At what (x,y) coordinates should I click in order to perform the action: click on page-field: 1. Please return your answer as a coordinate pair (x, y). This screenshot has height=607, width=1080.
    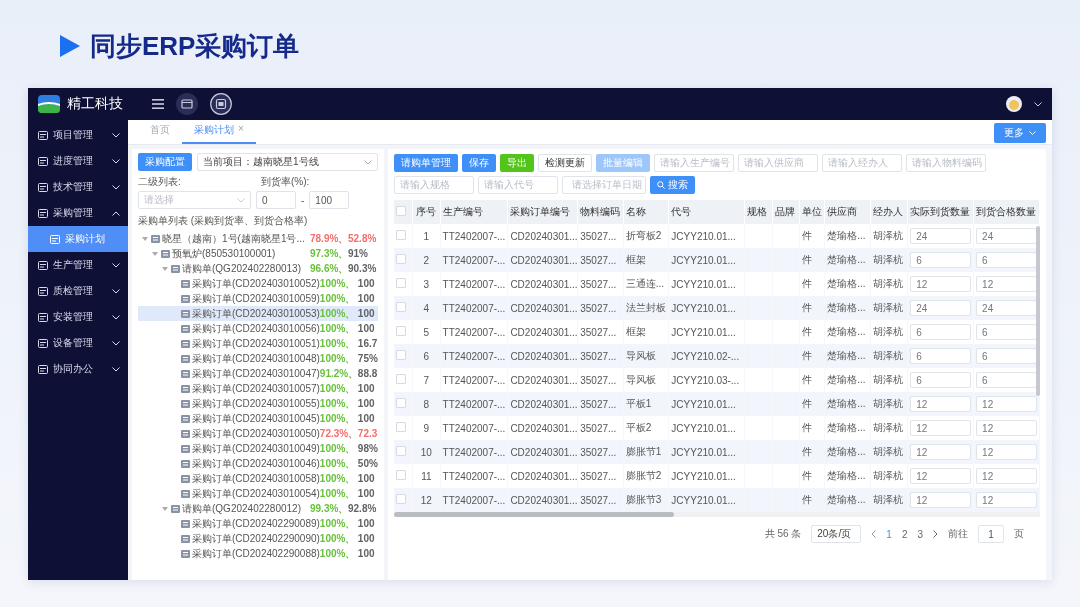
    Looking at the image, I should click on (991, 534).